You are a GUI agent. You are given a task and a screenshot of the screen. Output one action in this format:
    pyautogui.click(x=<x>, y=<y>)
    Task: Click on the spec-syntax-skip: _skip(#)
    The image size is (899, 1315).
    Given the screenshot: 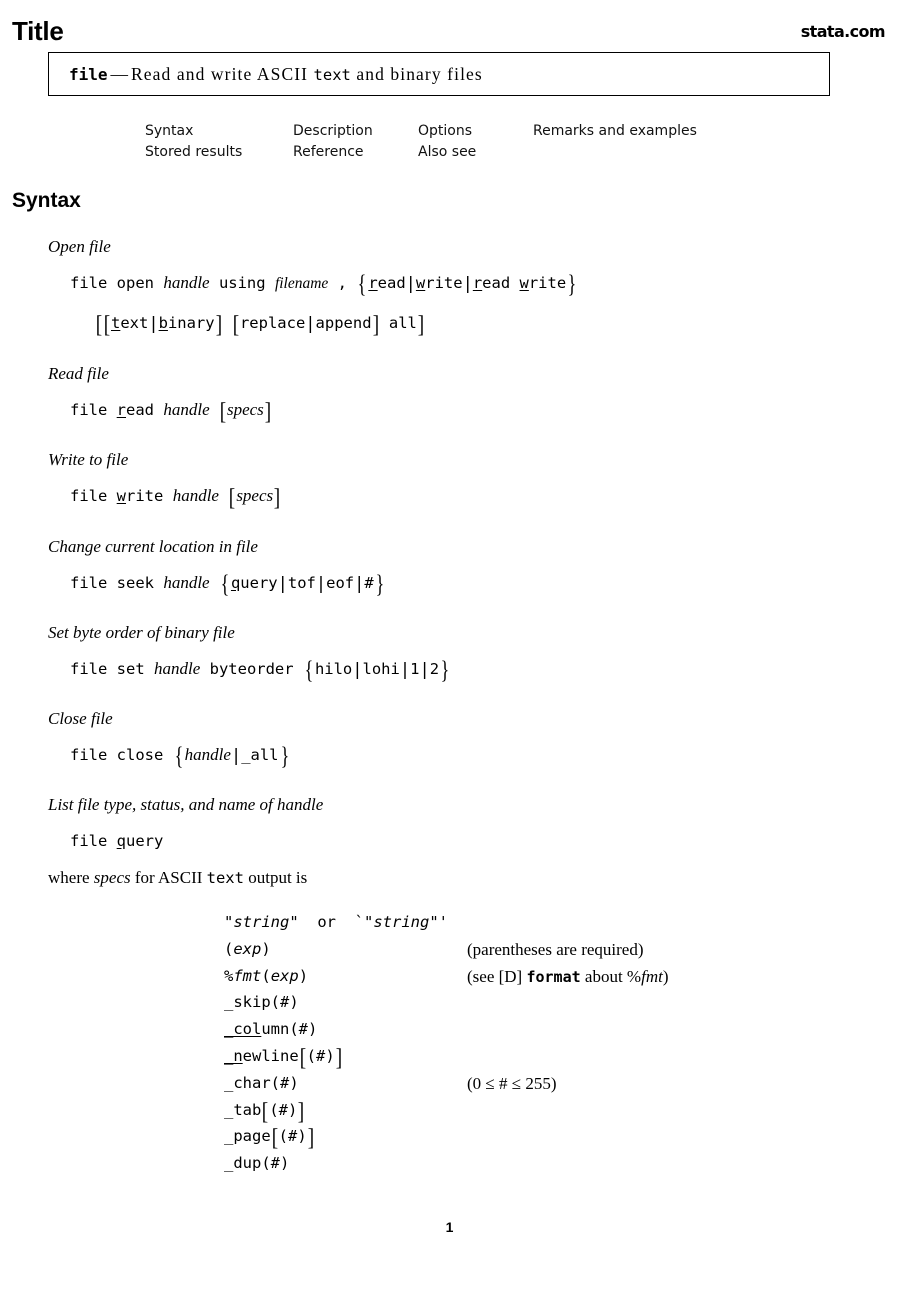 What is the action you would take?
    pyautogui.click(x=261, y=1002)
    